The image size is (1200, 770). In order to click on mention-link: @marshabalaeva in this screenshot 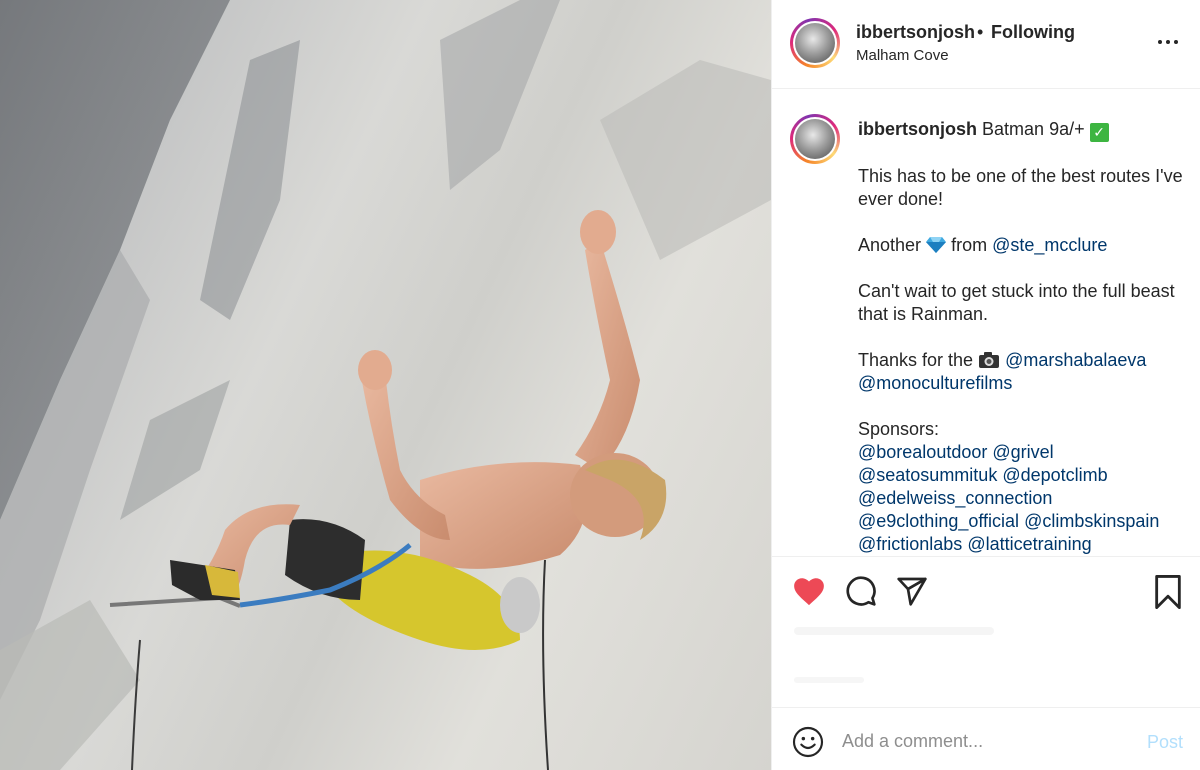, I will do `click(1075, 360)`.